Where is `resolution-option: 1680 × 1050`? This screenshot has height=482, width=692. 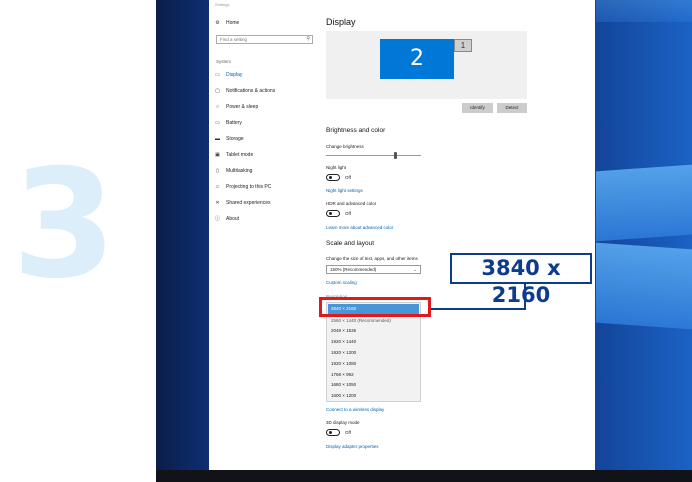 resolution-option: 1680 × 1050 is located at coordinates (343, 384).